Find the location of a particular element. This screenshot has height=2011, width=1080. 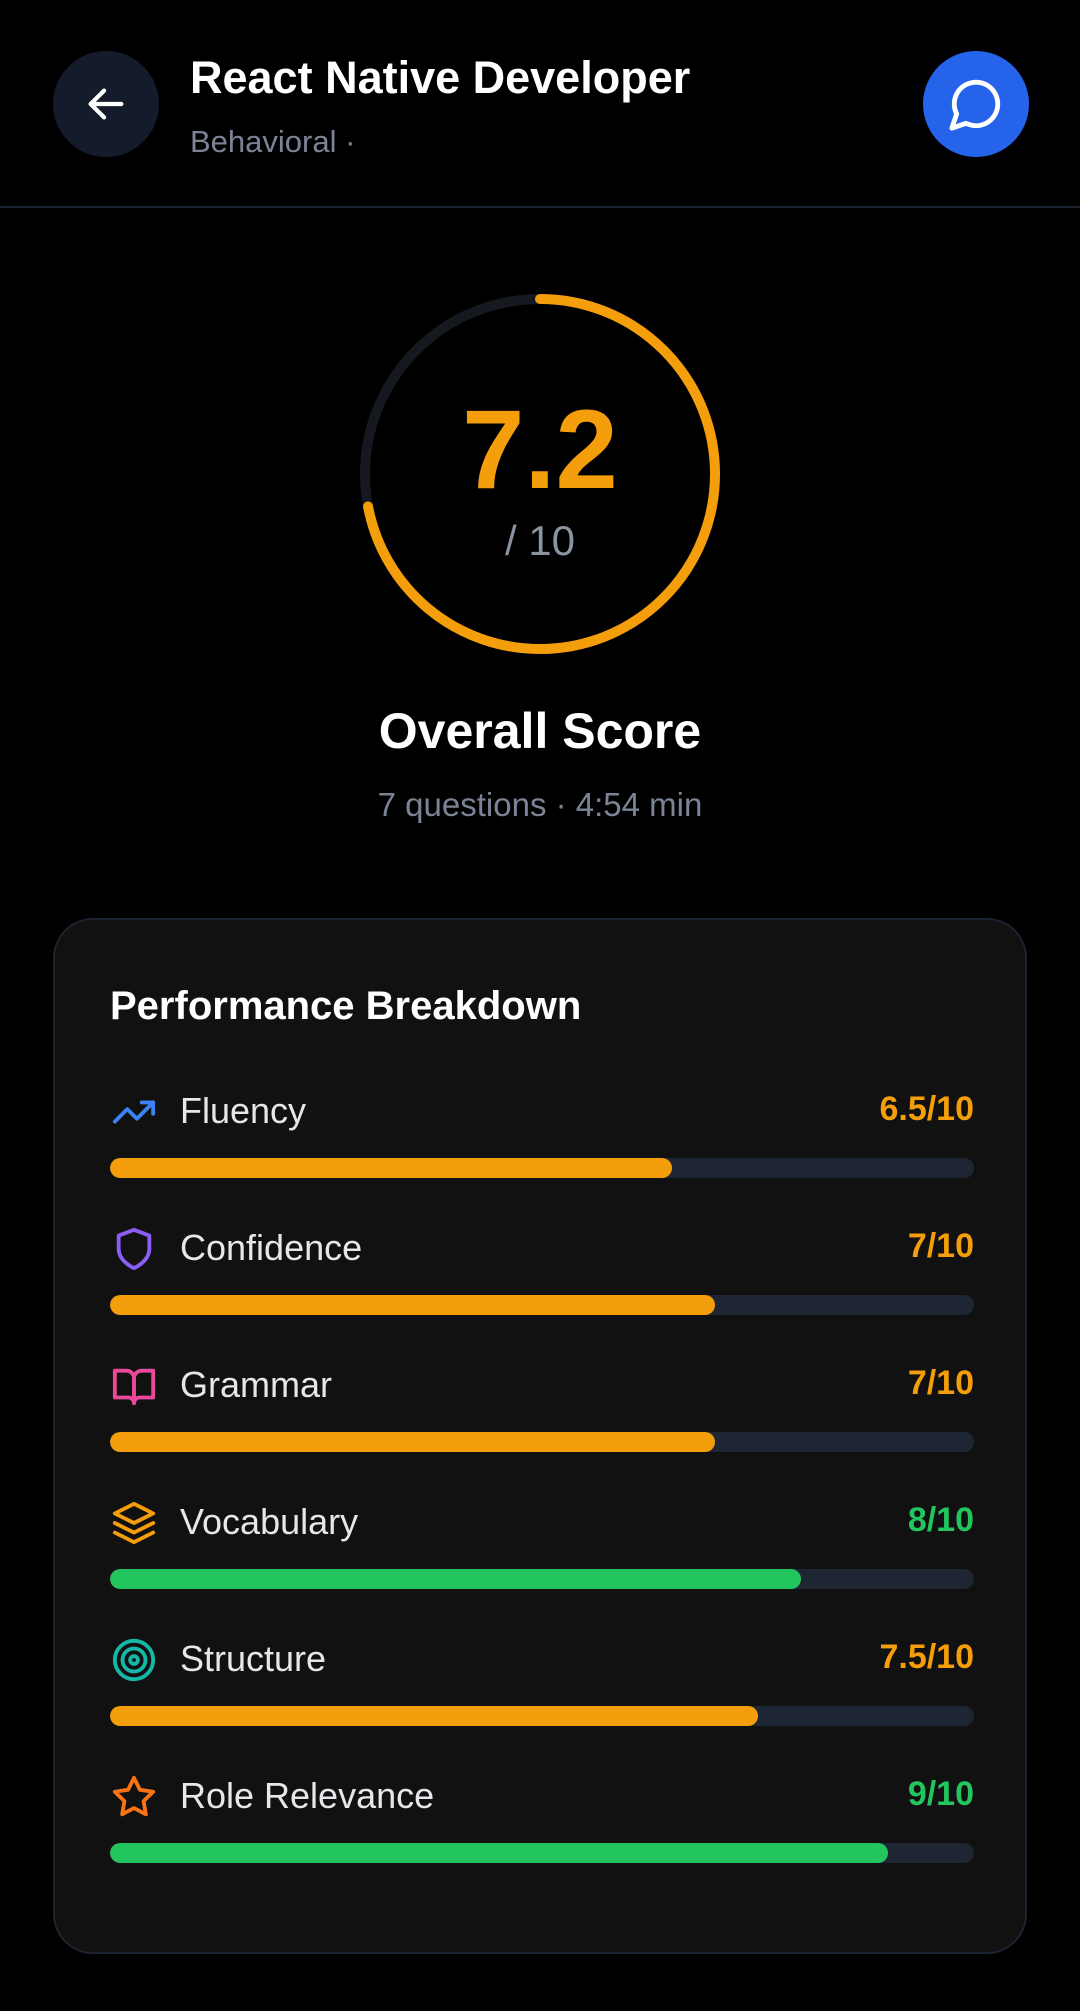

chat-bubble-icon is located at coordinates (975, 105).